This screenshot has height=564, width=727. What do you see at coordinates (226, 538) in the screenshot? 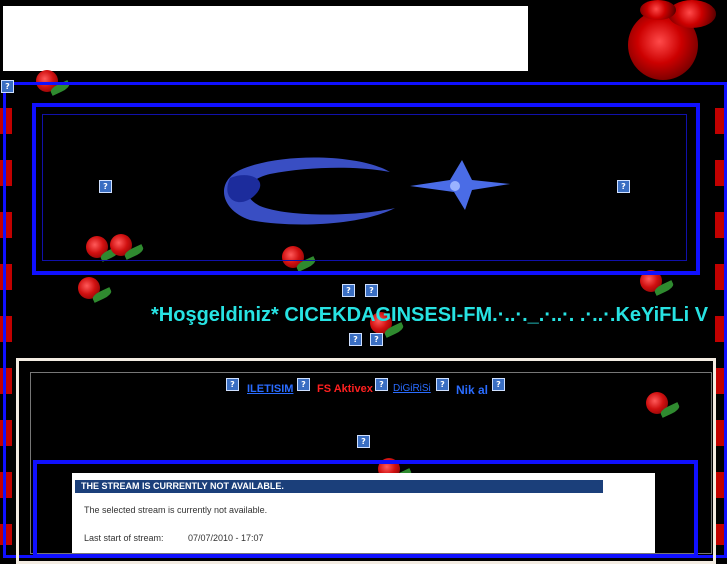
I see `last-start-value: 07/07/2010 - 17:07` at bounding box center [226, 538].